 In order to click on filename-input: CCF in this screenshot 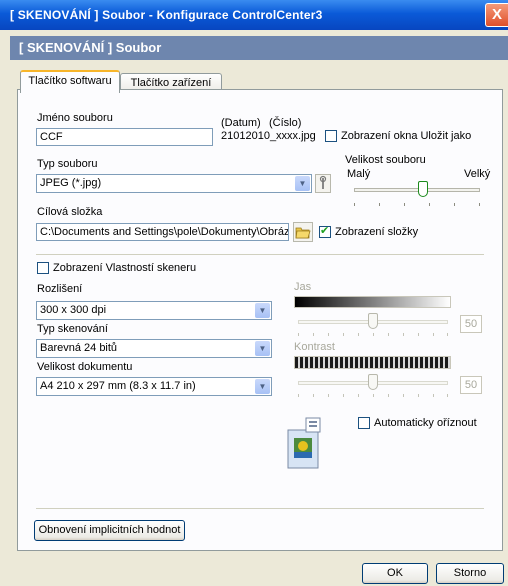, I will do `click(124, 137)`.